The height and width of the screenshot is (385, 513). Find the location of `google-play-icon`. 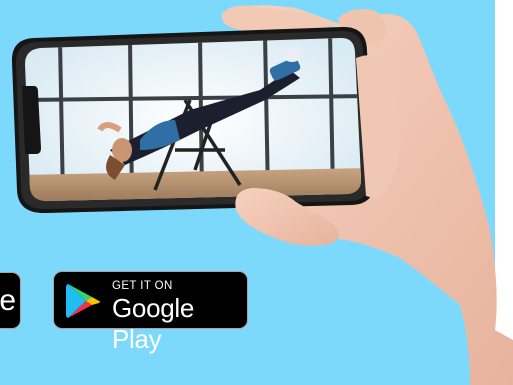

google-play-icon is located at coordinates (83, 301).